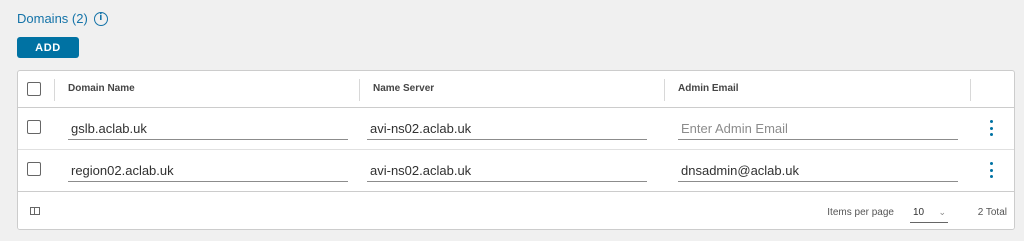 The image size is (1024, 241). Describe the element at coordinates (101, 88) in the screenshot. I see `column-header-domain-name: Domain Name` at that location.